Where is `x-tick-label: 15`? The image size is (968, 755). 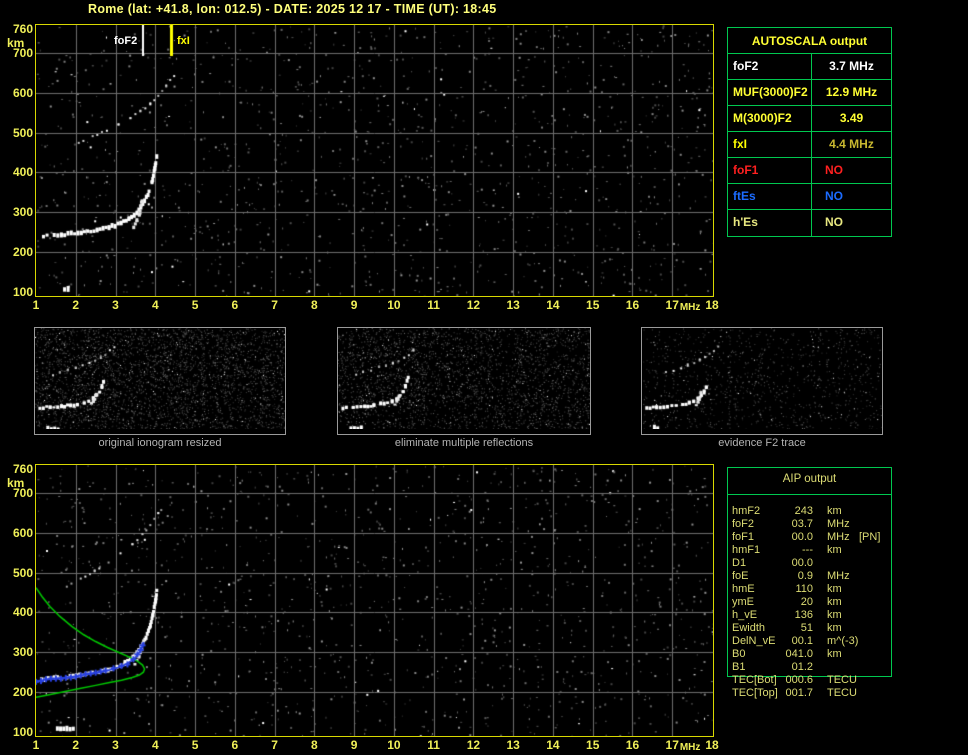
x-tick-label: 15 is located at coordinates (593, 745).